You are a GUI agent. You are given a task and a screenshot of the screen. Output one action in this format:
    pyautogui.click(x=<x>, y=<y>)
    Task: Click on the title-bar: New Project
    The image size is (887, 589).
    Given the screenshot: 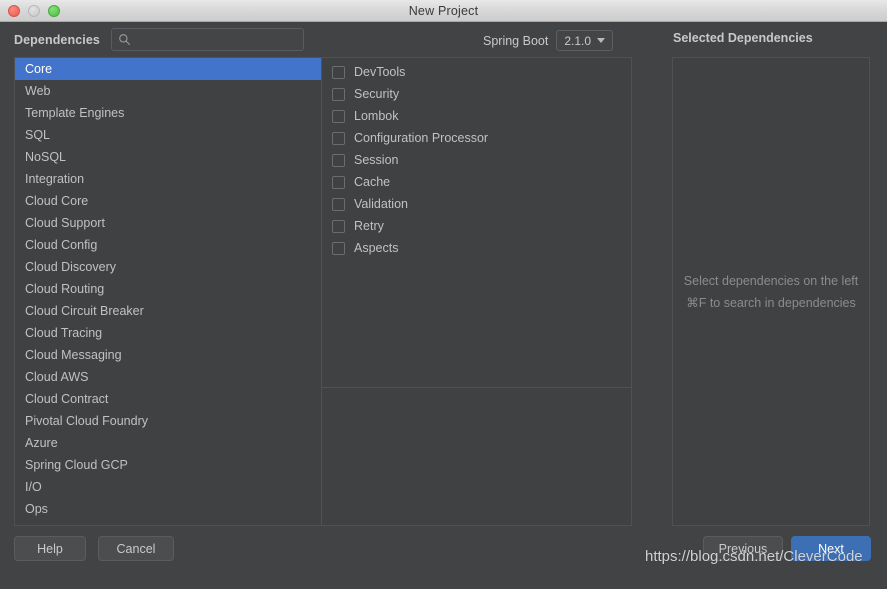 What is the action you would take?
    pyautogui.click(x=443, y=11)
    